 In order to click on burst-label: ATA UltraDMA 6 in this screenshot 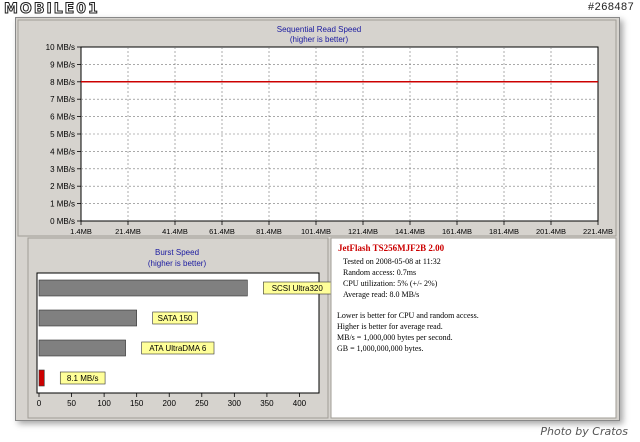, I will do `click(178, 348)`.